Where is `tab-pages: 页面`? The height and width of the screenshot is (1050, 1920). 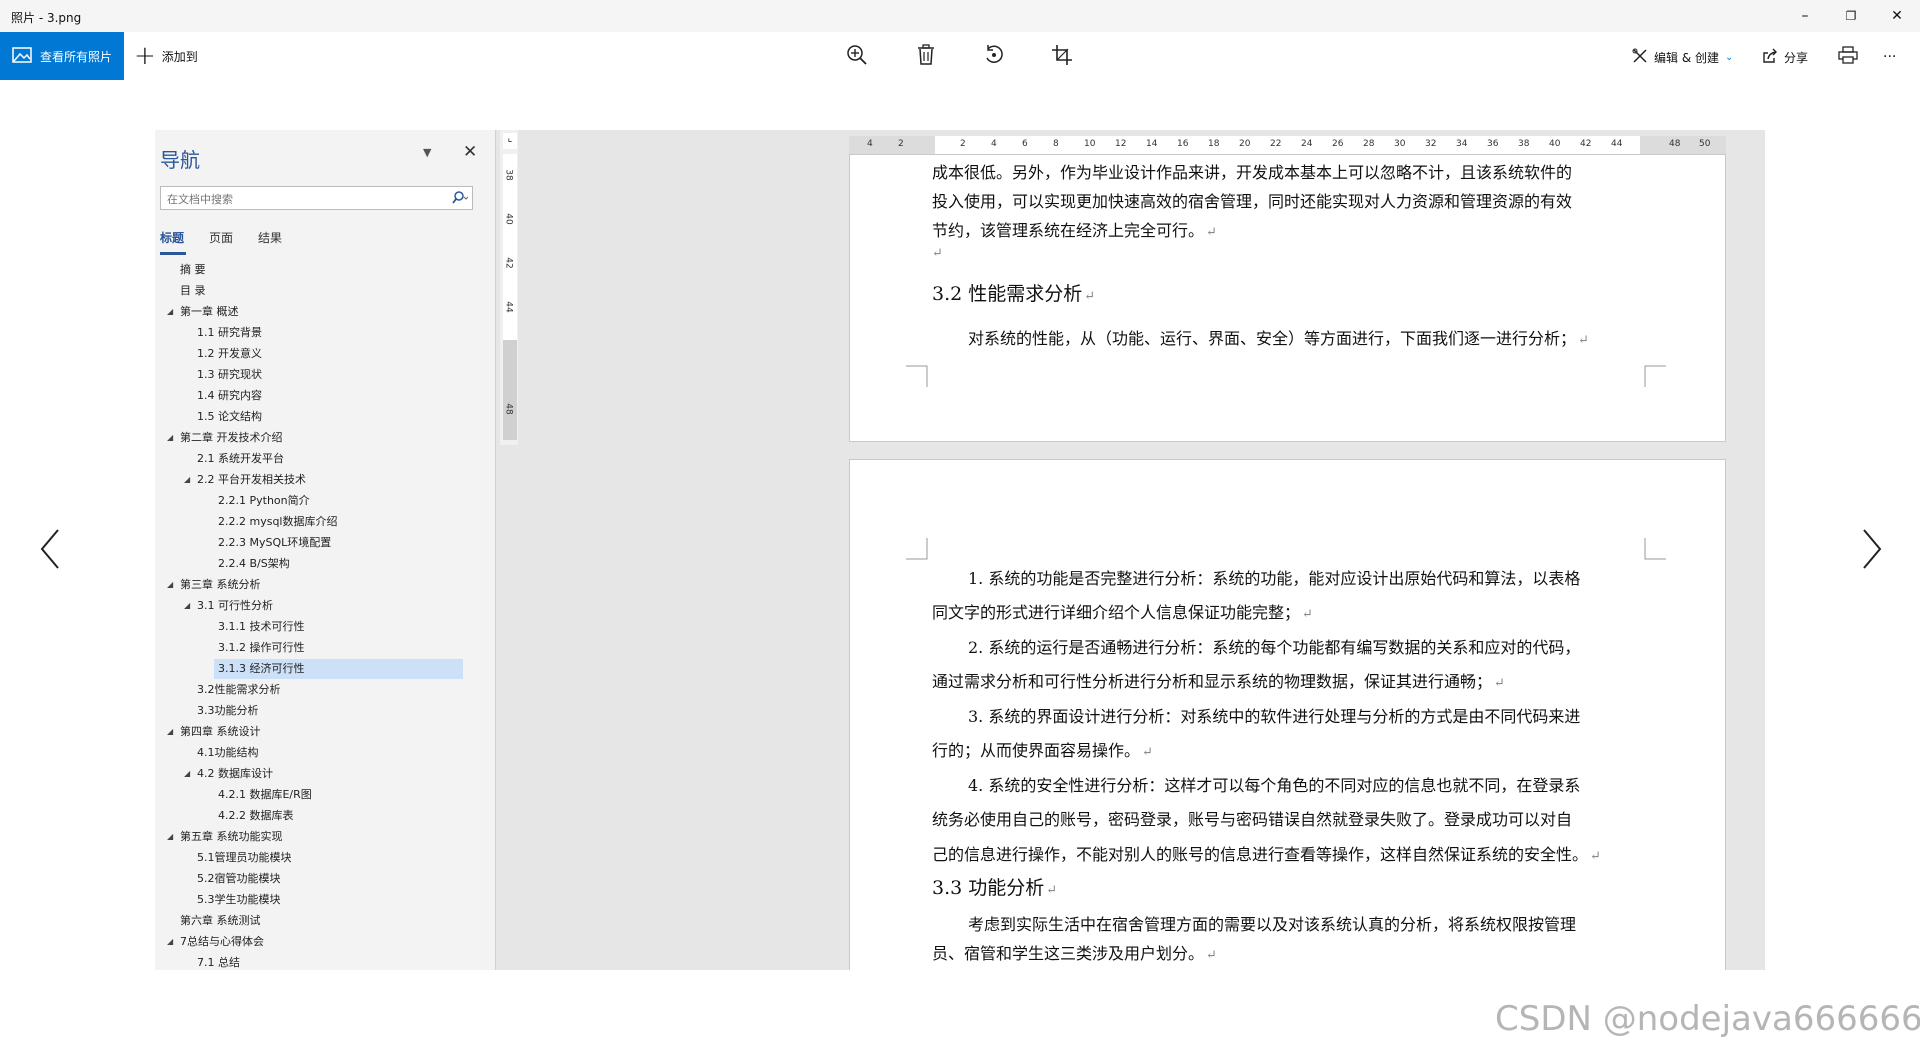
tab-pages: 页面 is located at coordinates (221, 237).